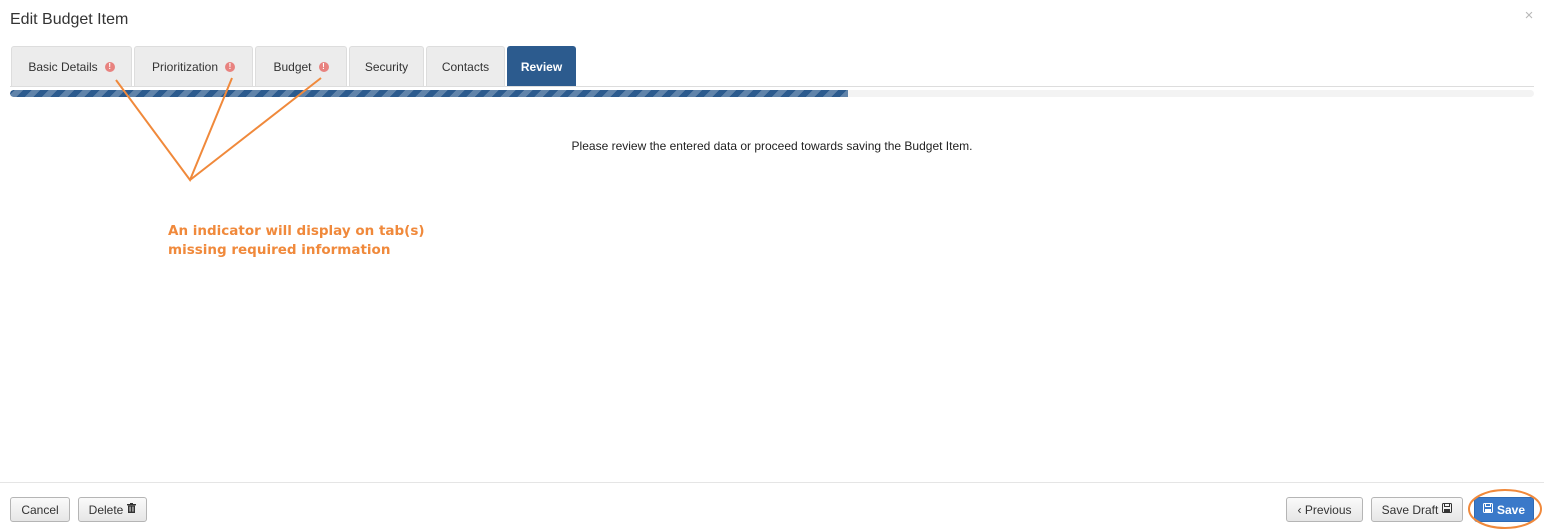 The width and height of the screenshot is (1544, 531). I want to click on cancel-label: Cancel, so click(40, 509).